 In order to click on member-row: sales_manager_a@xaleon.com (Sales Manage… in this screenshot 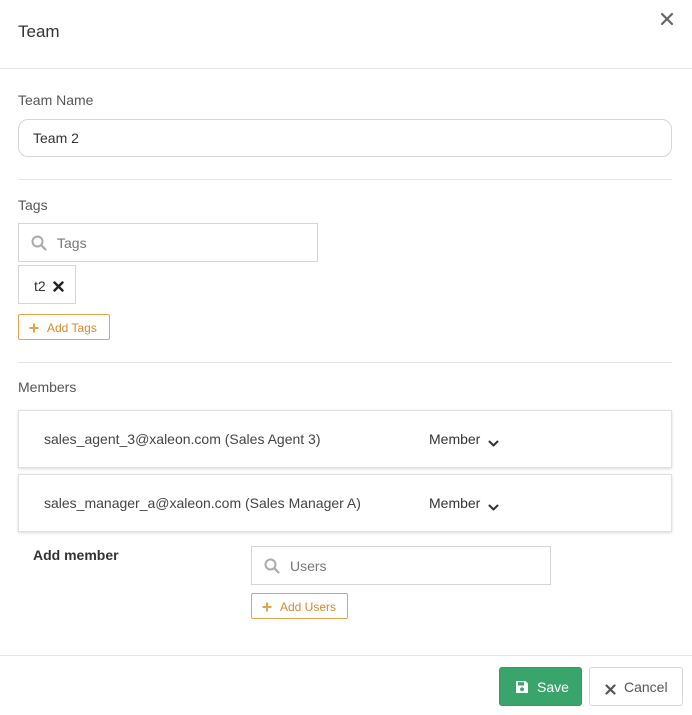, I will do `click(345, 503)`.